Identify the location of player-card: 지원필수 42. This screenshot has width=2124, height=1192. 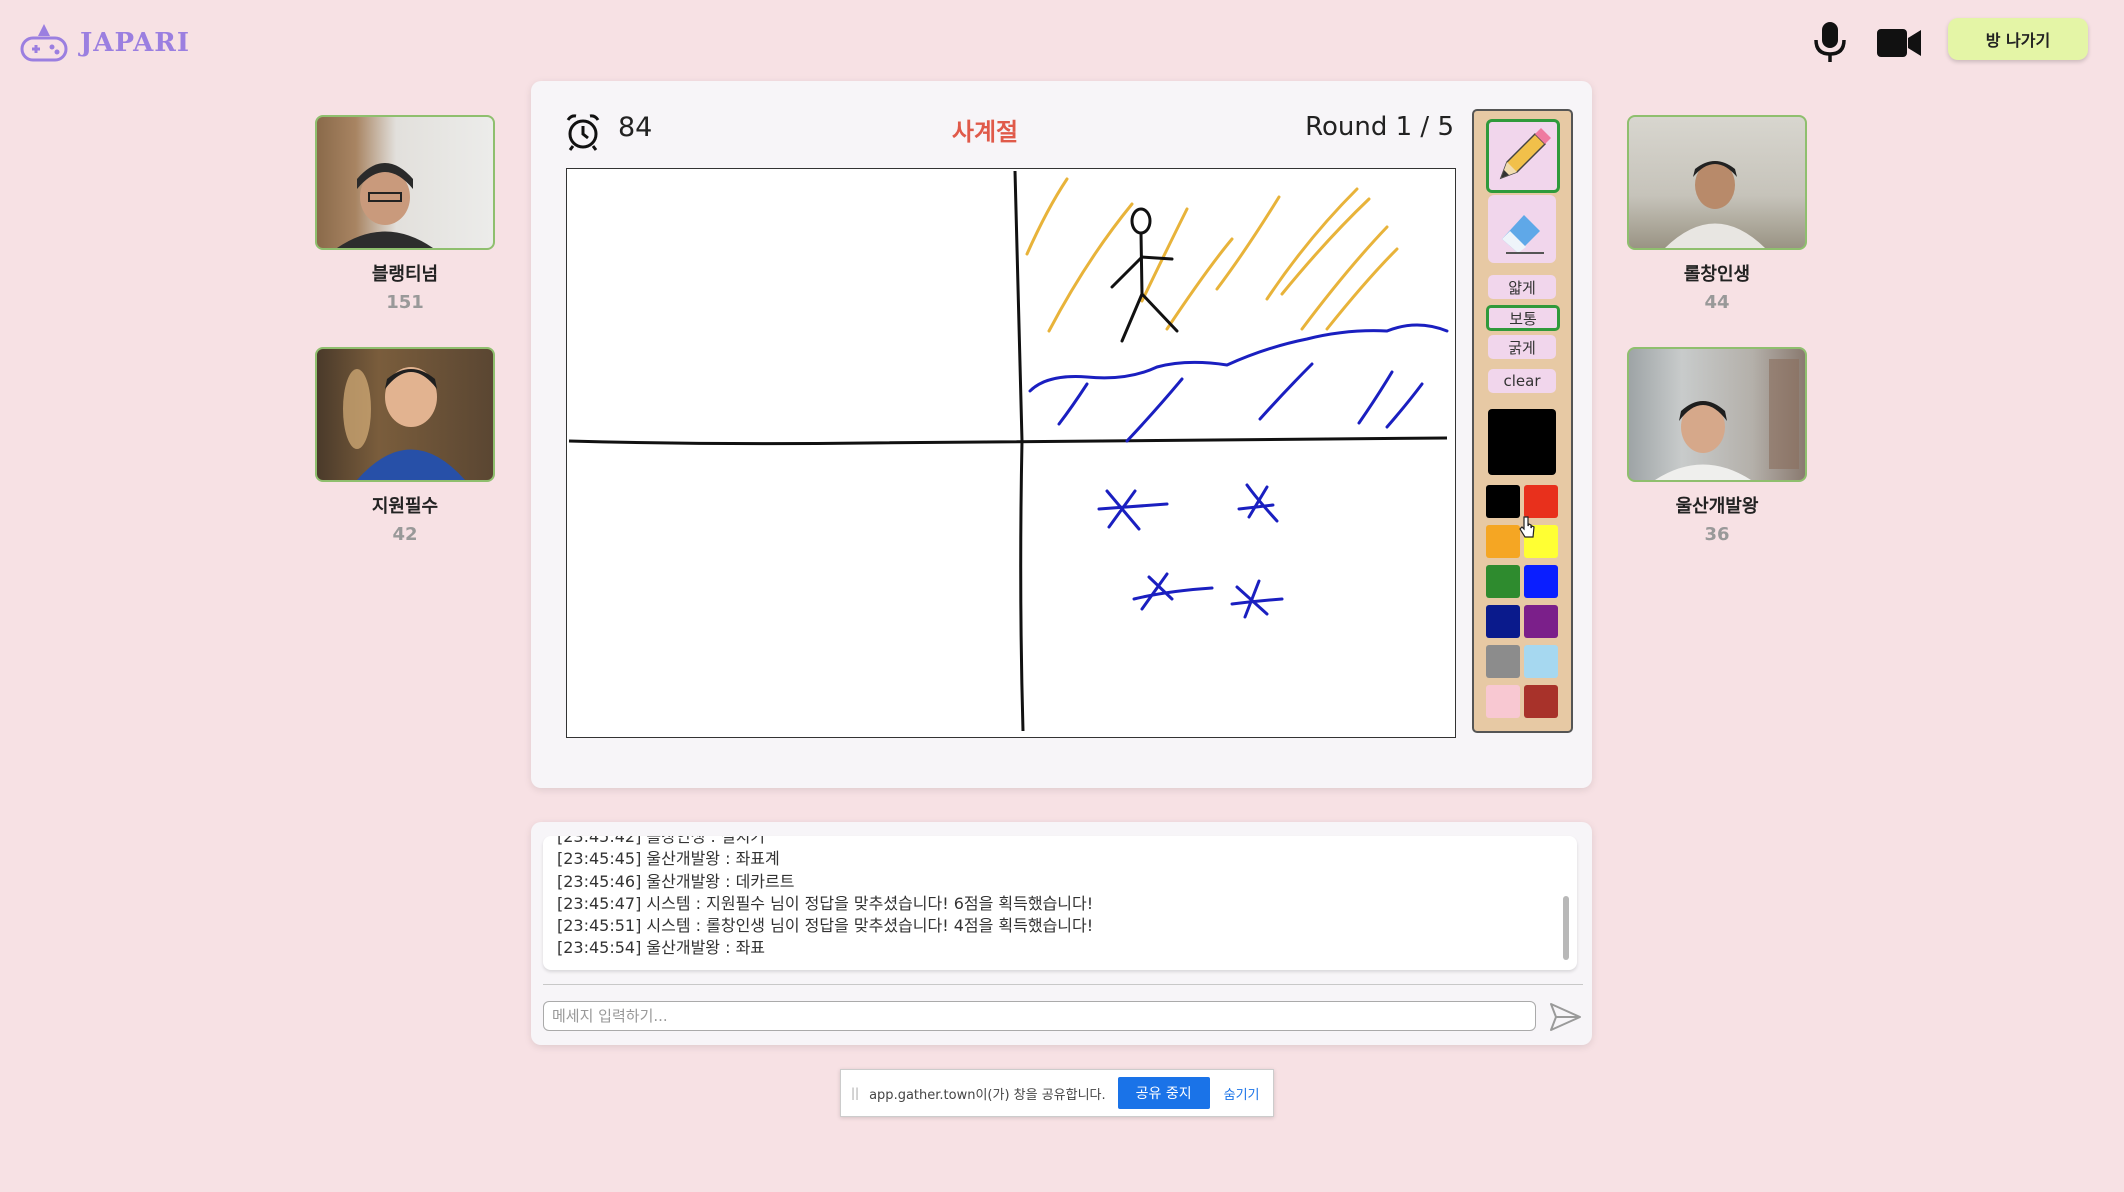
(405, 446).